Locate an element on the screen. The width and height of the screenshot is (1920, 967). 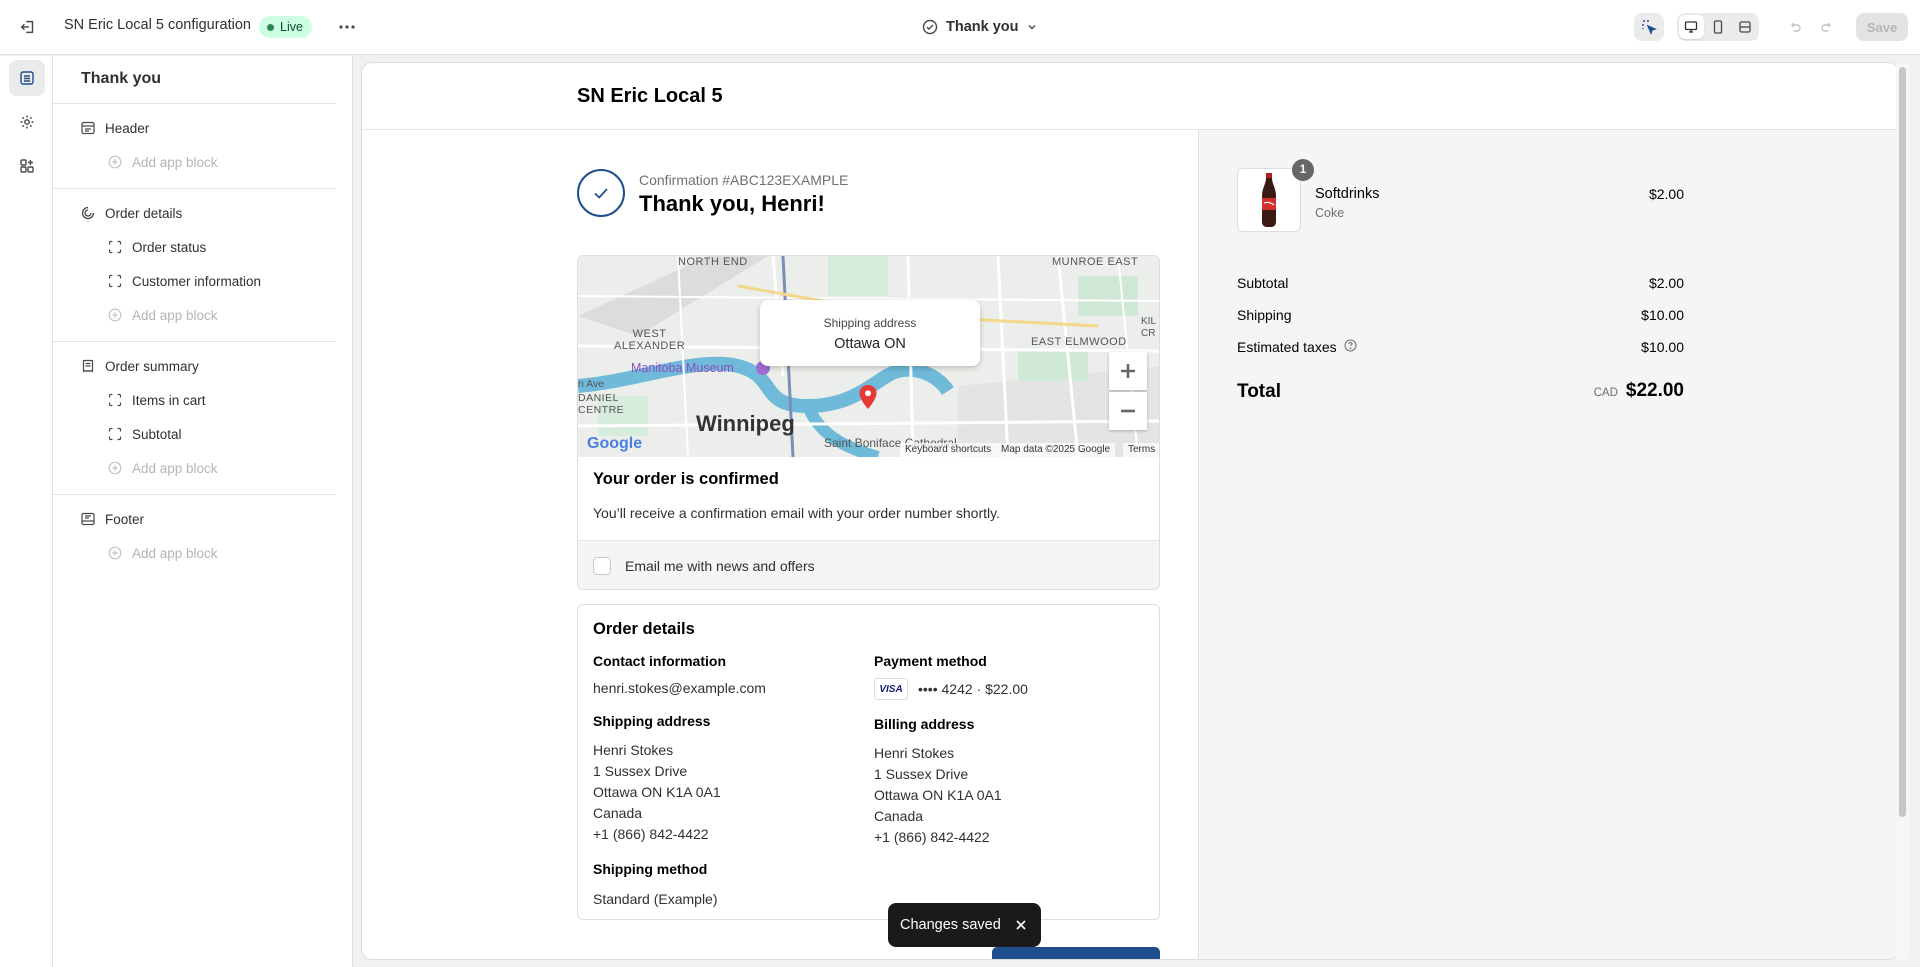
save-button: Save is located at coordinates (1882, 27).